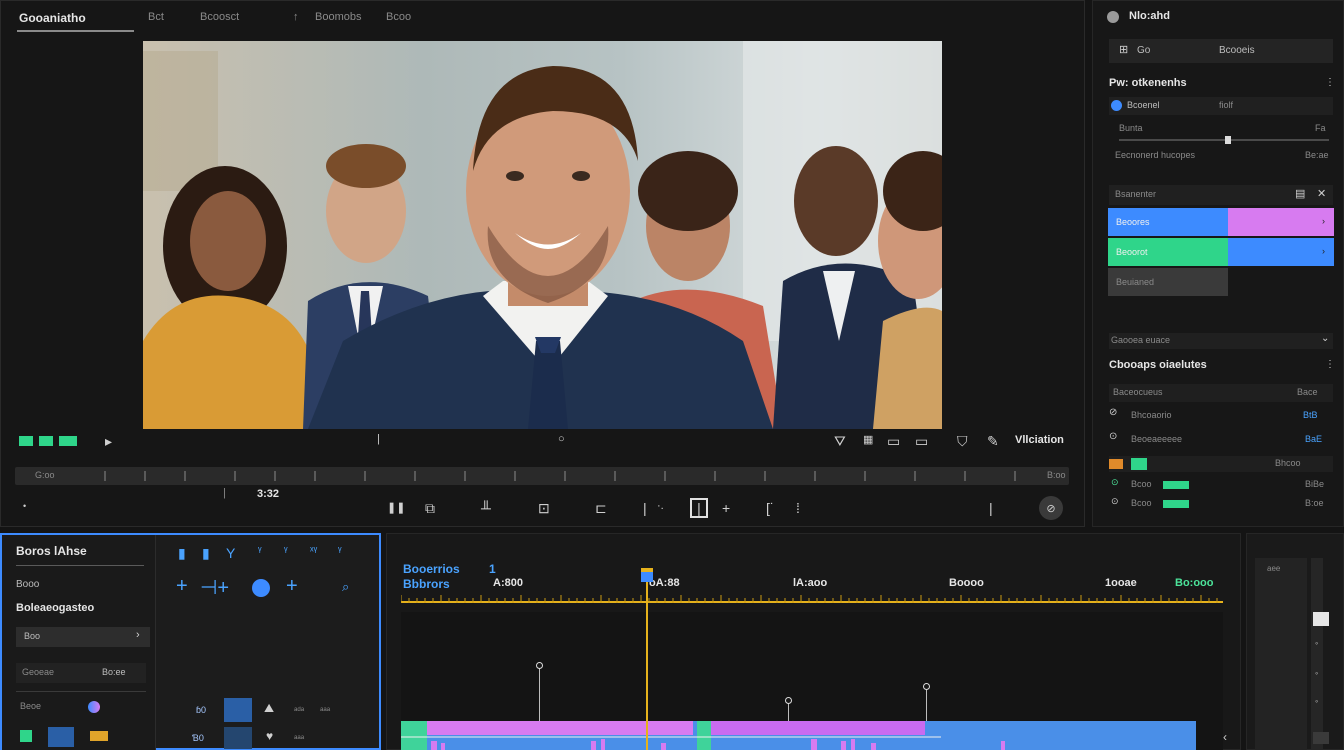 The height and width of the screenshot is (750, 1344). What do you see at coordinates (269, 708) in the screenshot?
I see `tool-people-icon: ⛰` at bounding box center [269, 708].